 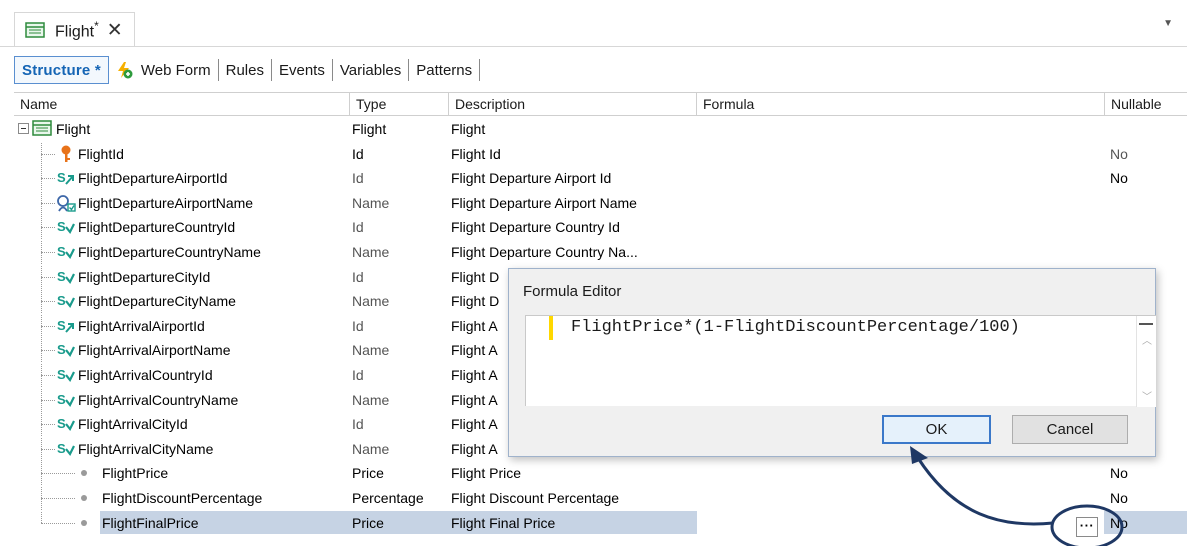 I want to click on attribute-description-cell: Flight Departure Airport Id, so click(x=574, y=178).